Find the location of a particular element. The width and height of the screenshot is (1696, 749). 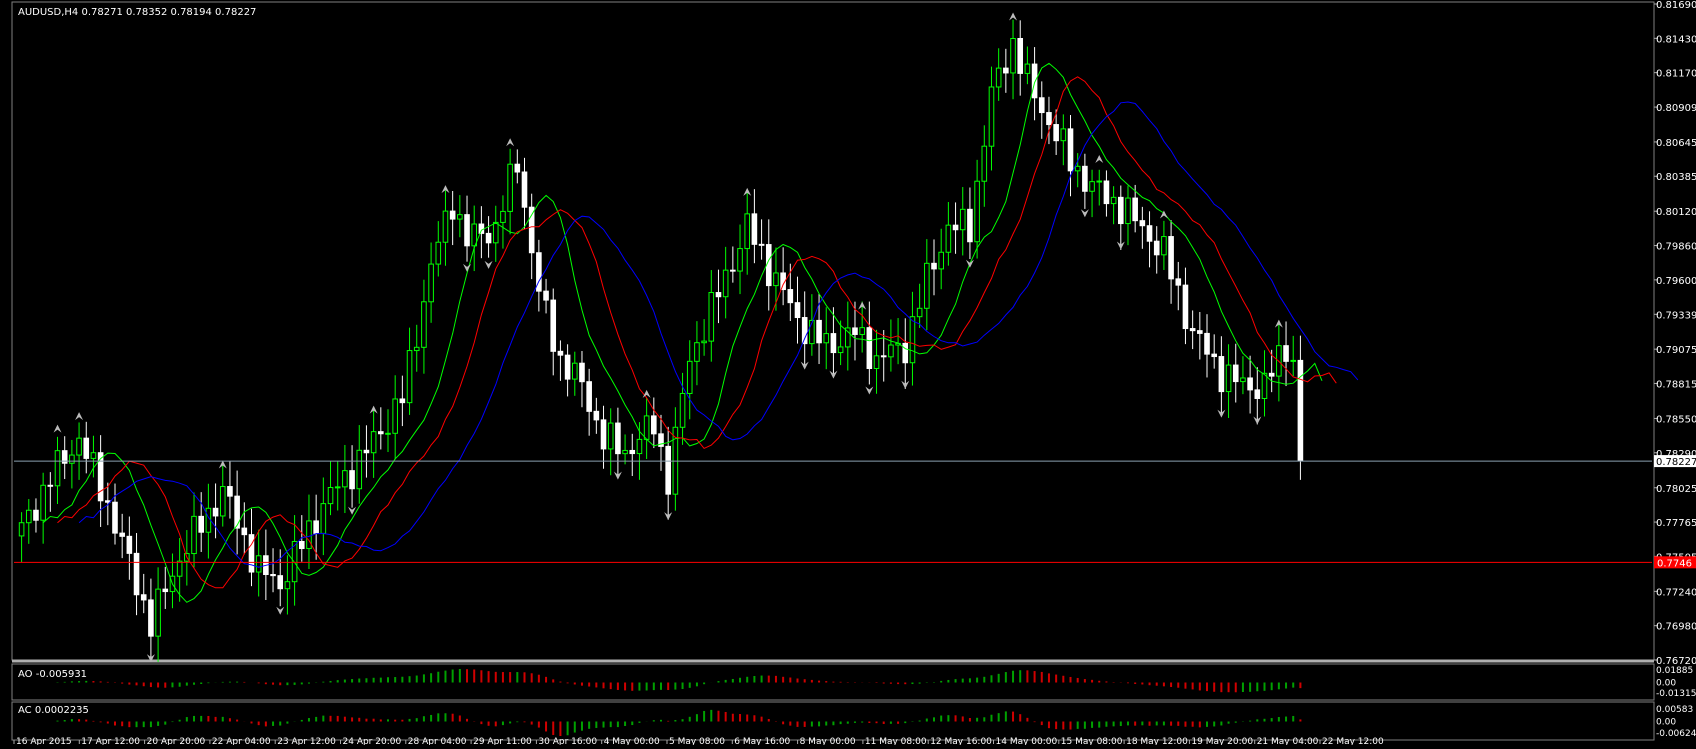

time-axis-label: 17 Apr 12:00 is located at coordinates (110, 741).